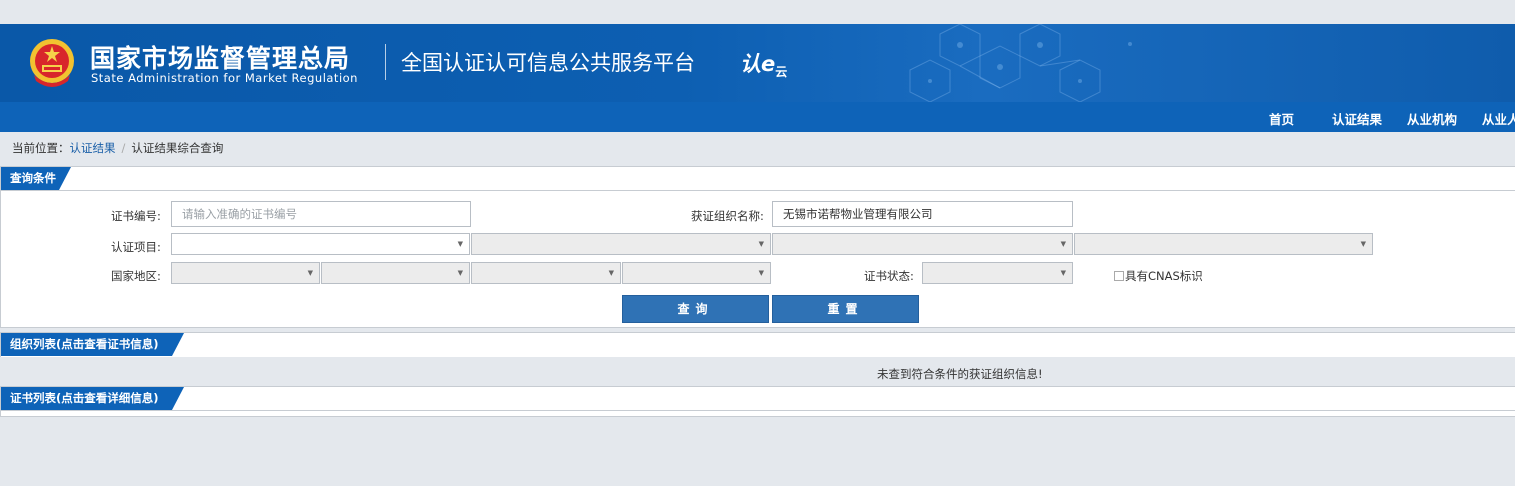  Describe the element at coordinates (1164, 276) in the screenshot. I see `cnas-checkbox-label: 具有CNAS标识` at that location.